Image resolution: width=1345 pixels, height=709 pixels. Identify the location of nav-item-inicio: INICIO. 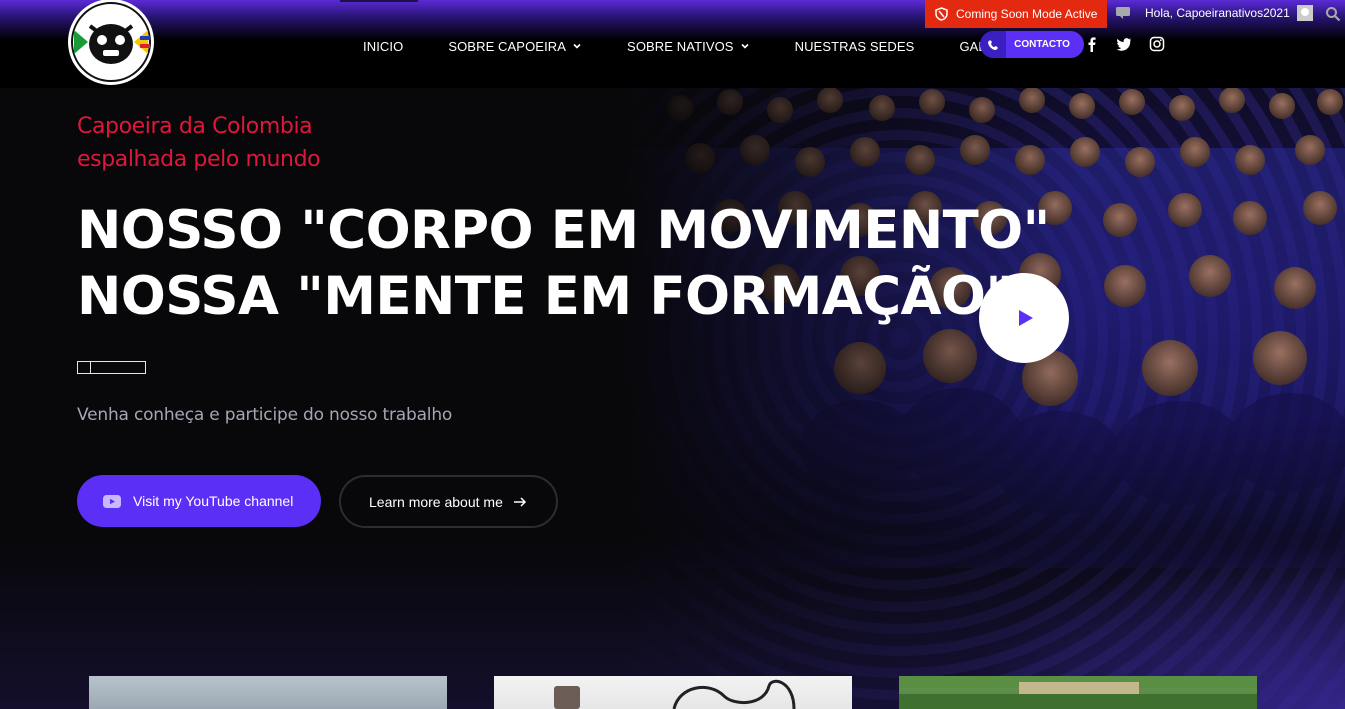
(383, 46).